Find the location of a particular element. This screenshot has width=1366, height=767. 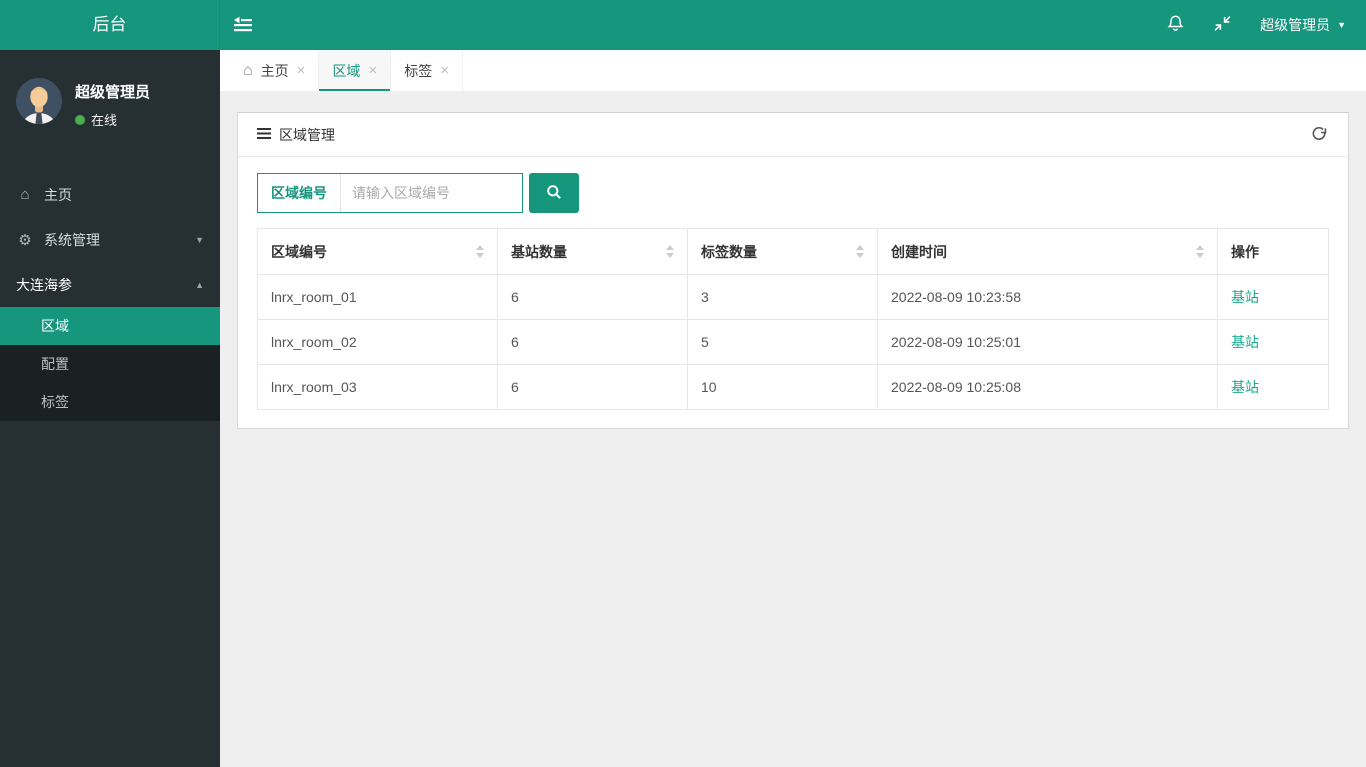

tab-label: 主页 is located at coordinates (274, 70).